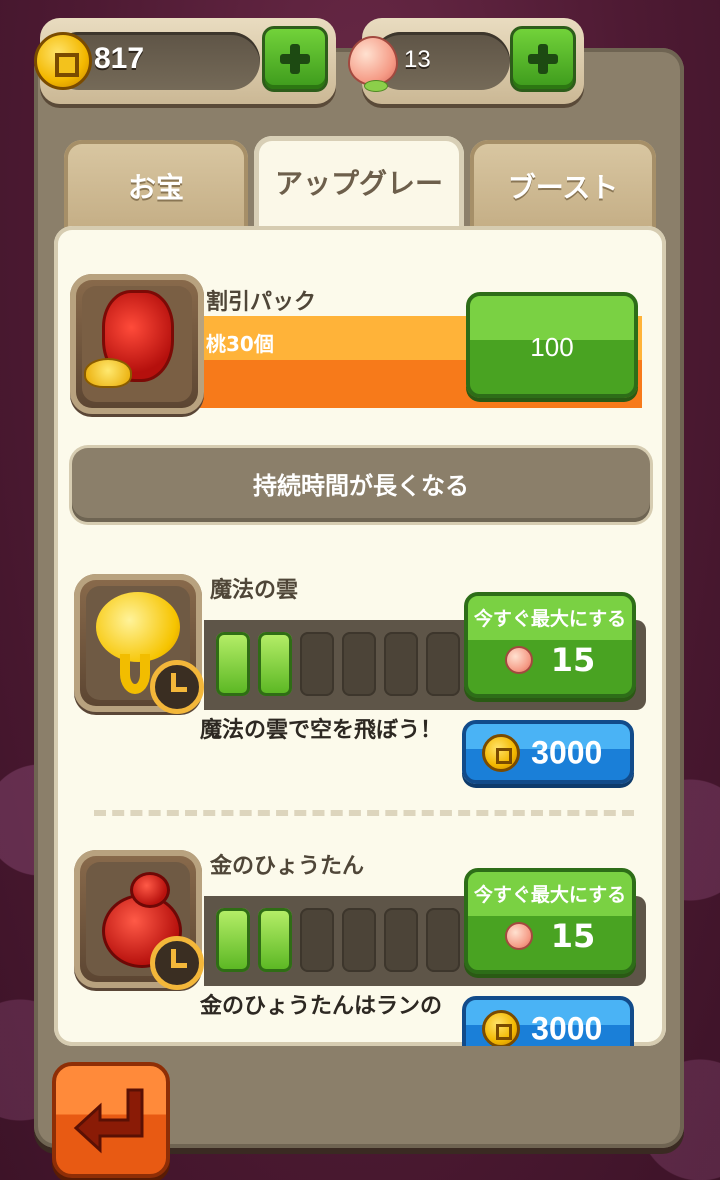  What do you see at coordinates (321, 730) in the screenshot?
I see `magic-cloud-description: 魔法の雲で空を飛ぼう！` at bounding box center [321, 730].